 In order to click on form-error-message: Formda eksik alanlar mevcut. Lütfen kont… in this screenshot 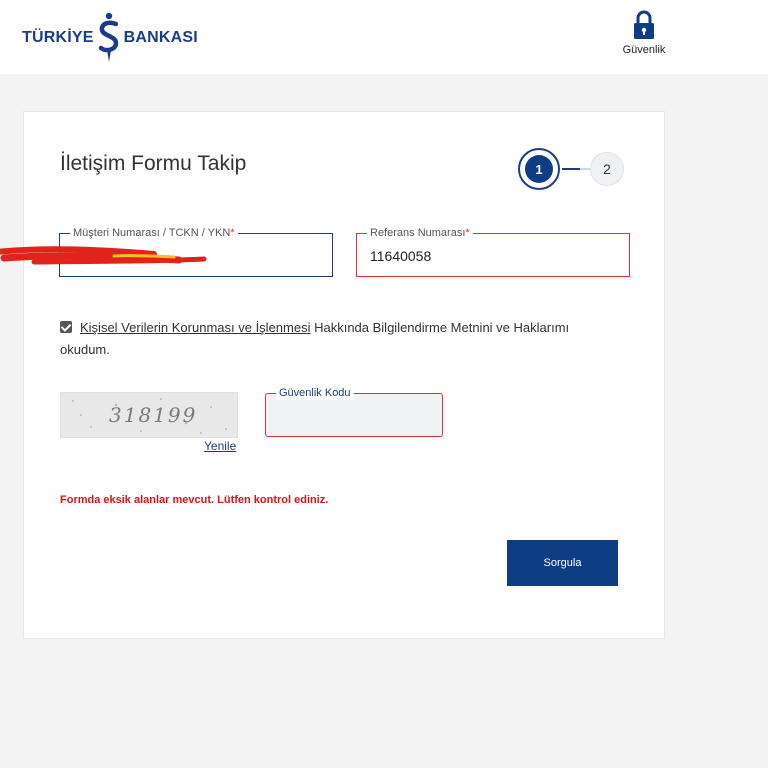, I will do `click(194, 500)`.